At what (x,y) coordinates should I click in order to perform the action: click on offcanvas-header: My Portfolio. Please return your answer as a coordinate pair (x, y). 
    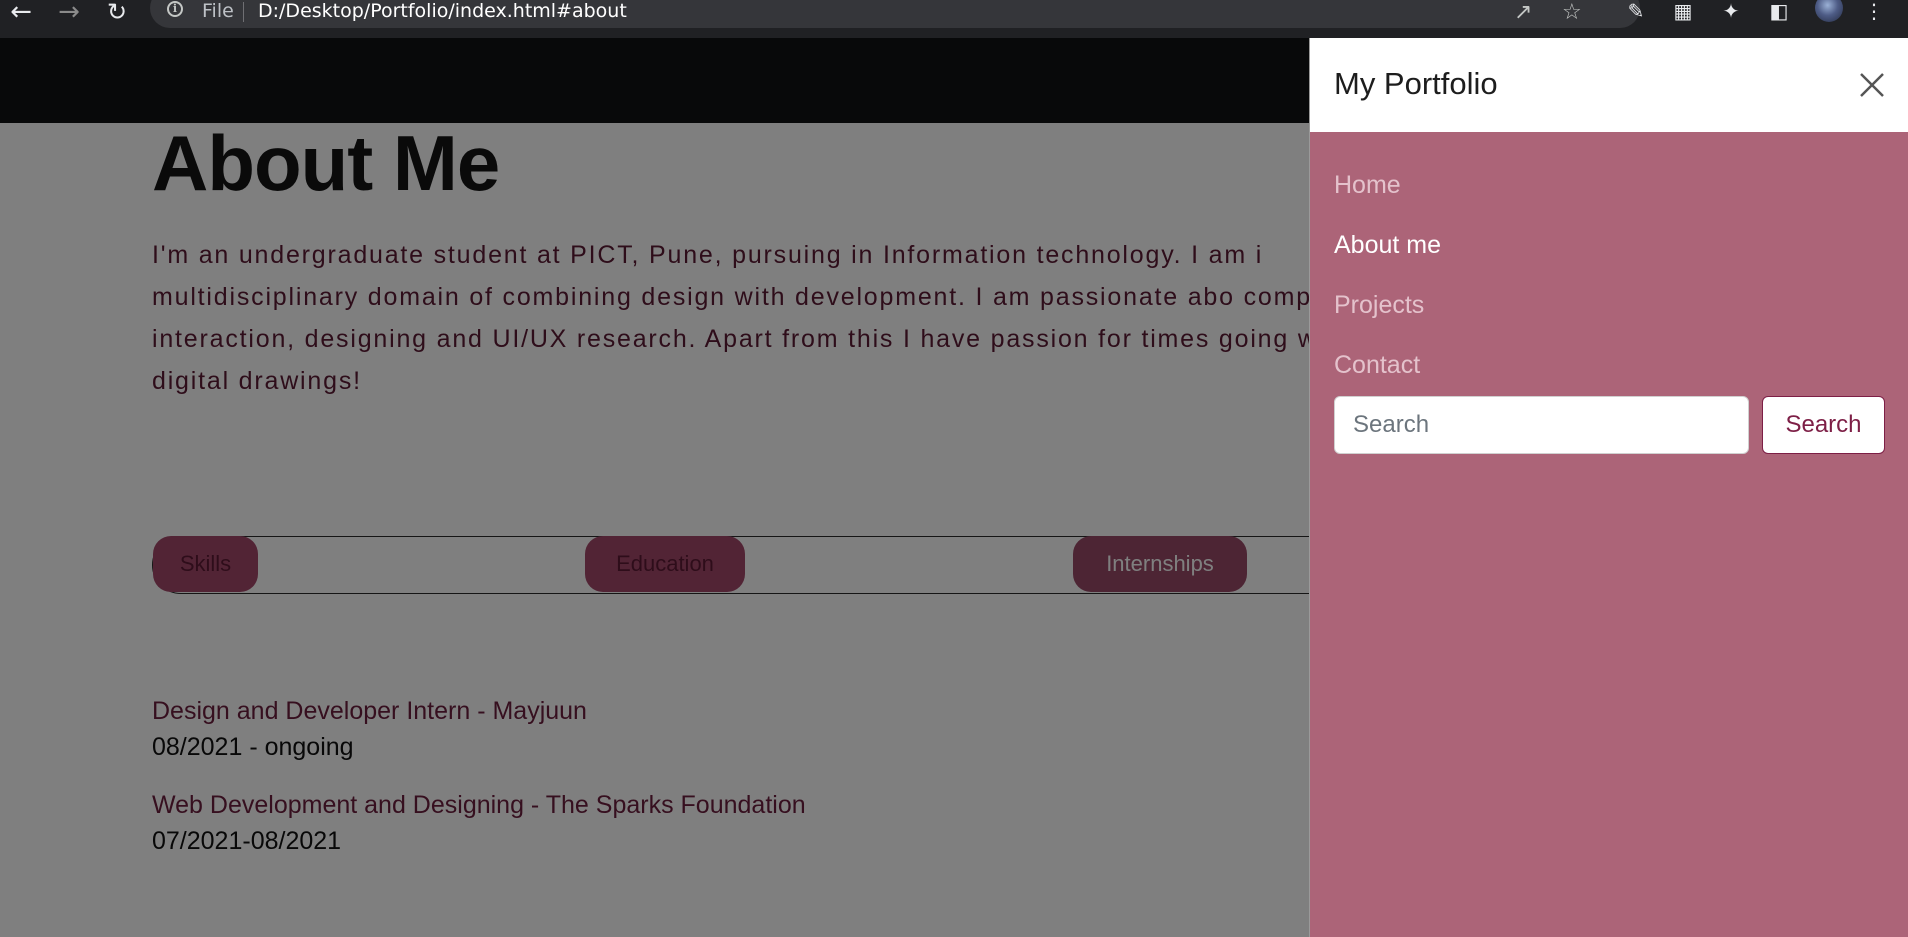
    Looking at the image, I should click on (1609, 85).